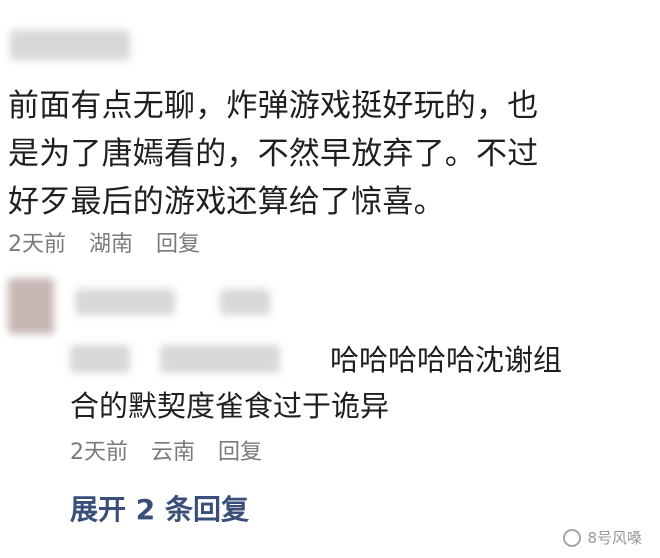  What do you see at coordinates (31, 306) in the screenshot?
I see `blurred-avatar` at bounding box center [31, 306].